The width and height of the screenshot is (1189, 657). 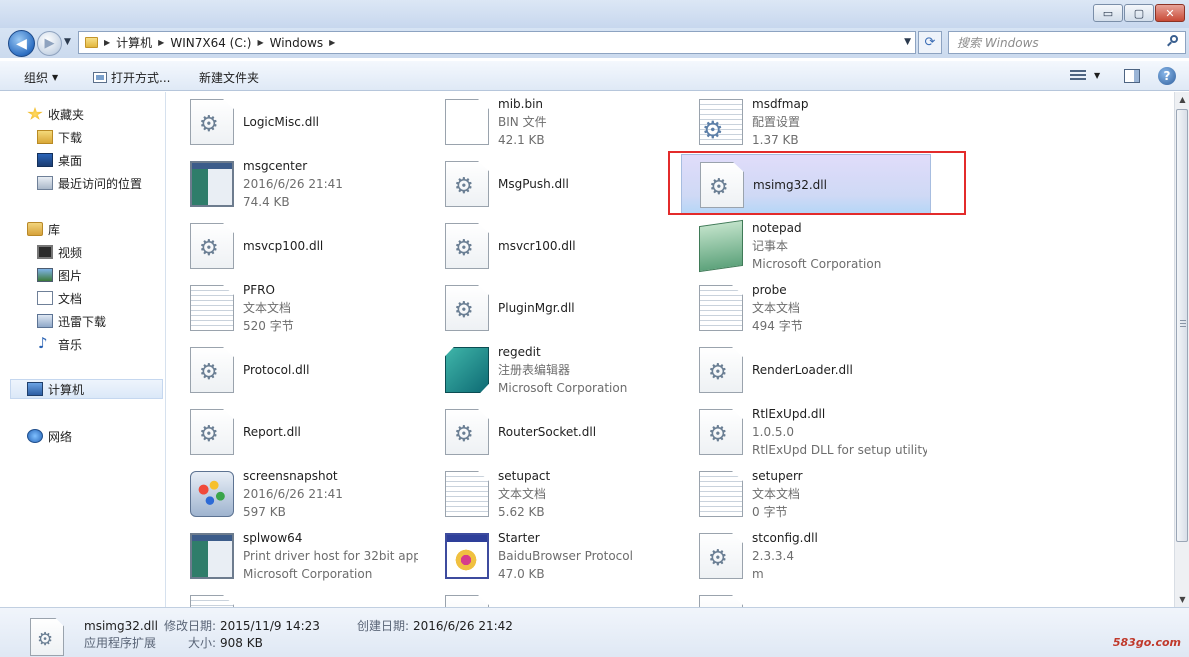 I want to click on nav-videos: 视频, so click(x=83, y=252).